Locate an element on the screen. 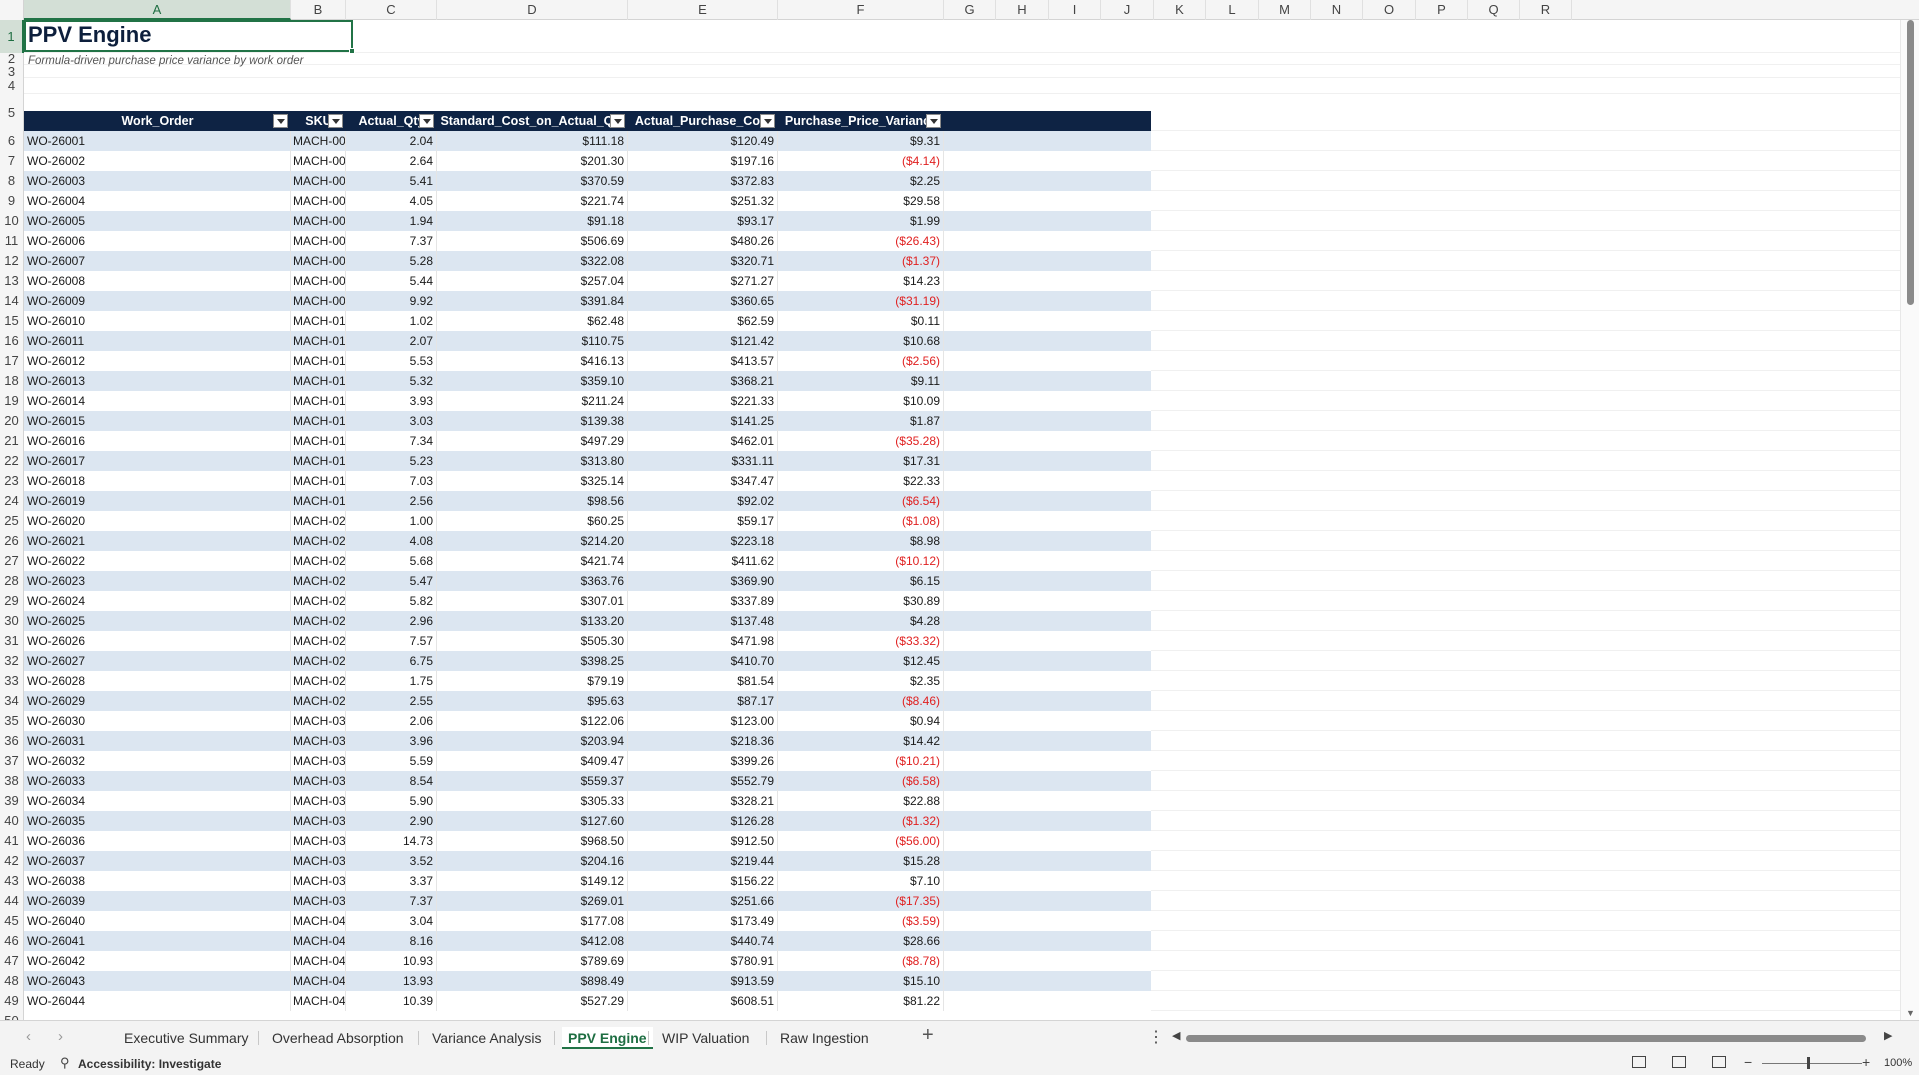 Image resolution: width=1919 pixels, height=1075 pixels. cell-sku: MACH-010 is located at coordinates (318, 321).